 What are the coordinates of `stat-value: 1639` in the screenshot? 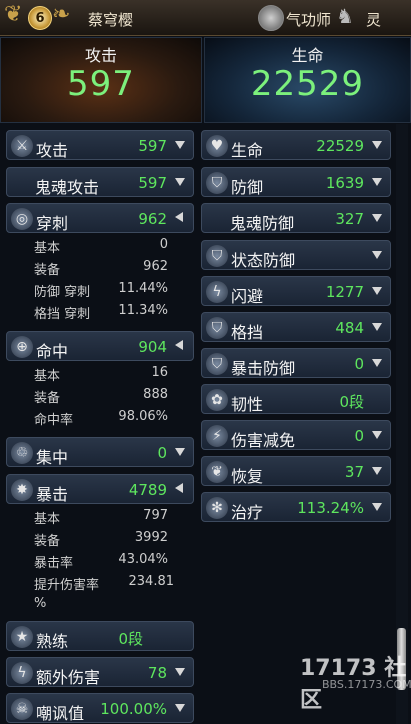 It's located at (344, 183).